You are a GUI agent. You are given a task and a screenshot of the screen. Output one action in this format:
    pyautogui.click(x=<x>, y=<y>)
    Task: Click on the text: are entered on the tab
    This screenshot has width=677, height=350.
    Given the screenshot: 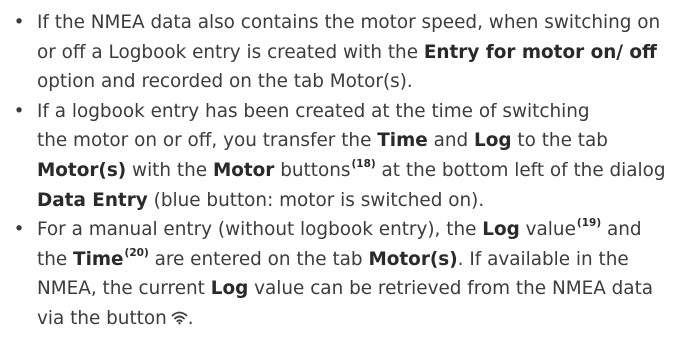 What is the action you would take?
    pyautogui.click(x=258, y=259)
    